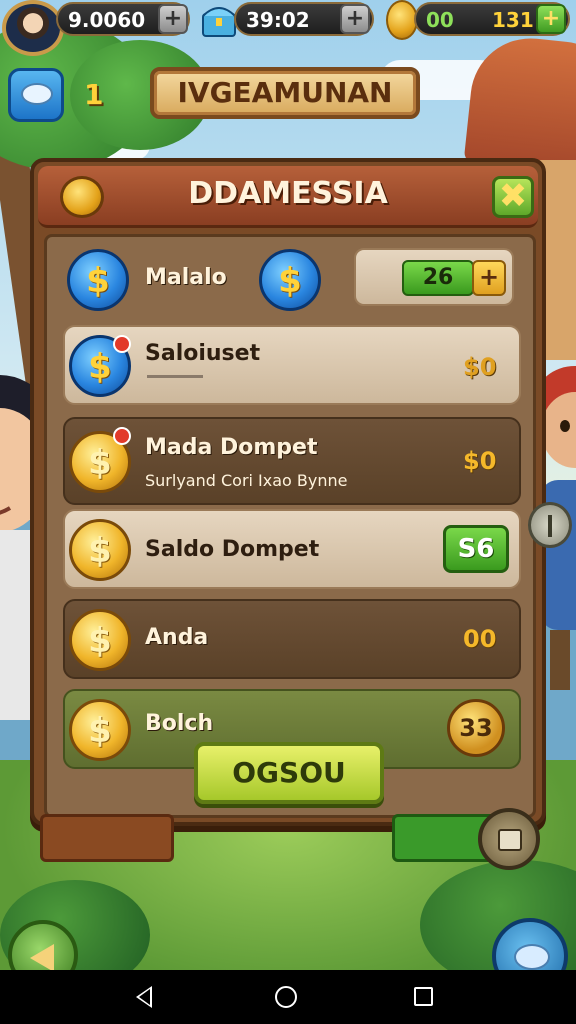 The height and width of the screenshot is (1024, 576). I want to click on chest-timer-pill: 39:02 +, so click(304, 19).